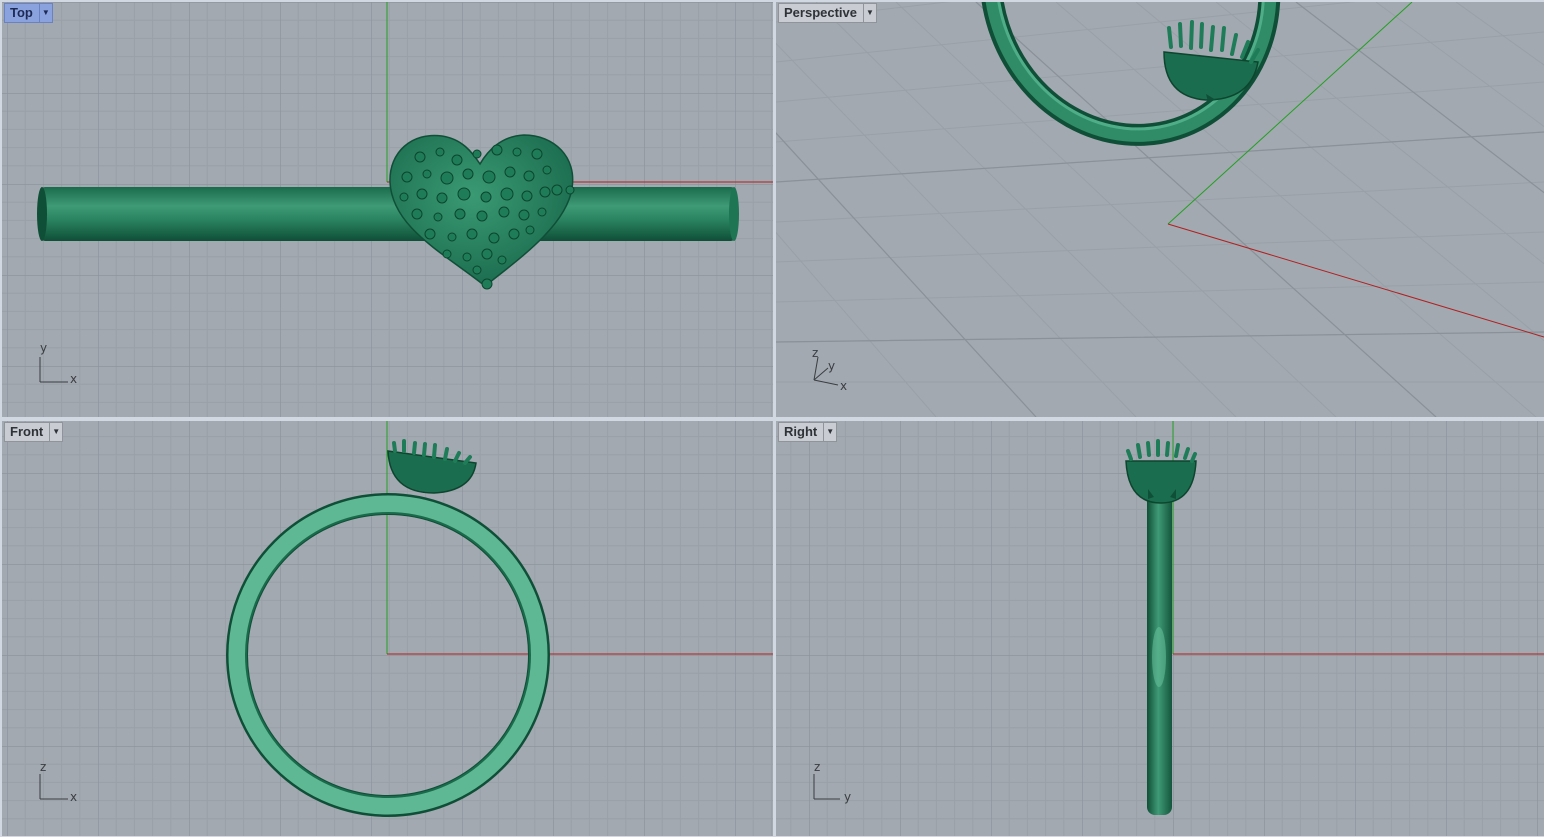 This screenshot has width=1544, height=837. I want to click on viewport-title: Perspective, so click(820, 12).